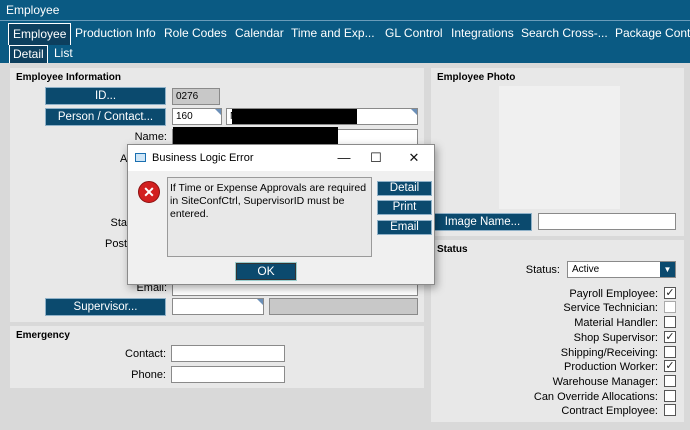 This screenshot has width=690, height=430. I want to click on material-handler-checkbox, so click(670, 322).